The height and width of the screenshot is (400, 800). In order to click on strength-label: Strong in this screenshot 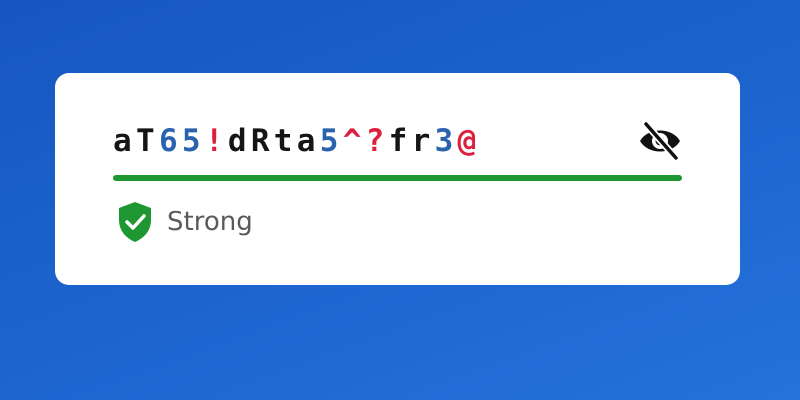, I will do `click(210, 222)`.